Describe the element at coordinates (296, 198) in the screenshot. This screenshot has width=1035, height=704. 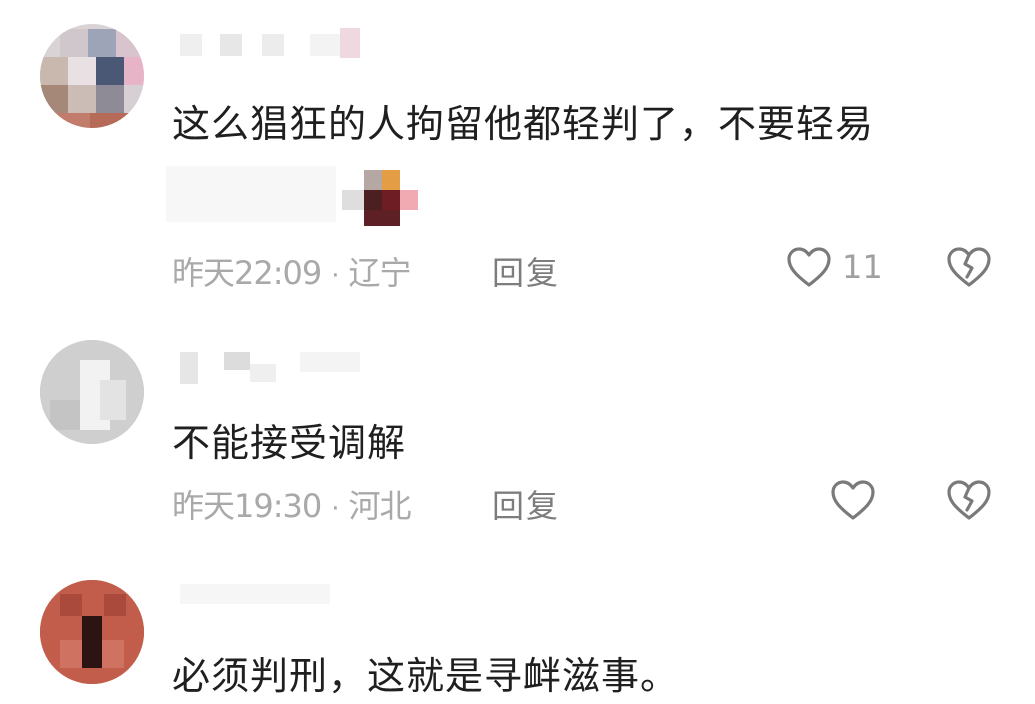
I see `sticker-blurred` at that location.